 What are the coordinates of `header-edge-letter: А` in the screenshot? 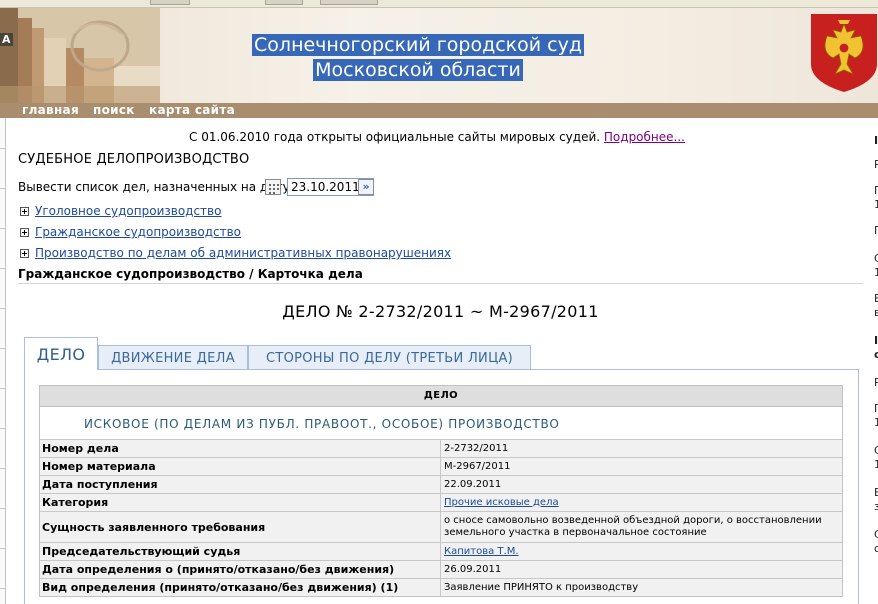 It's located at (6, 39).